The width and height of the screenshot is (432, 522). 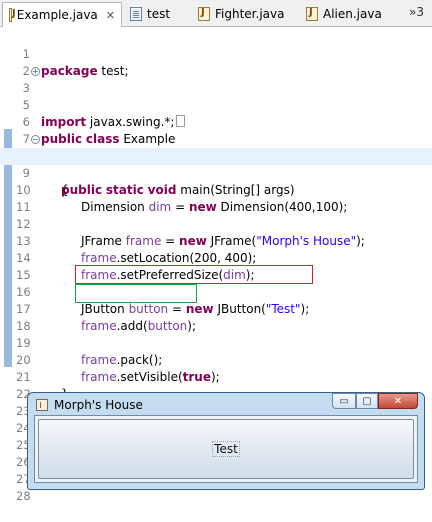 I want to click on tab-example-java: Example.java ✕, so click(x=62, y=14).